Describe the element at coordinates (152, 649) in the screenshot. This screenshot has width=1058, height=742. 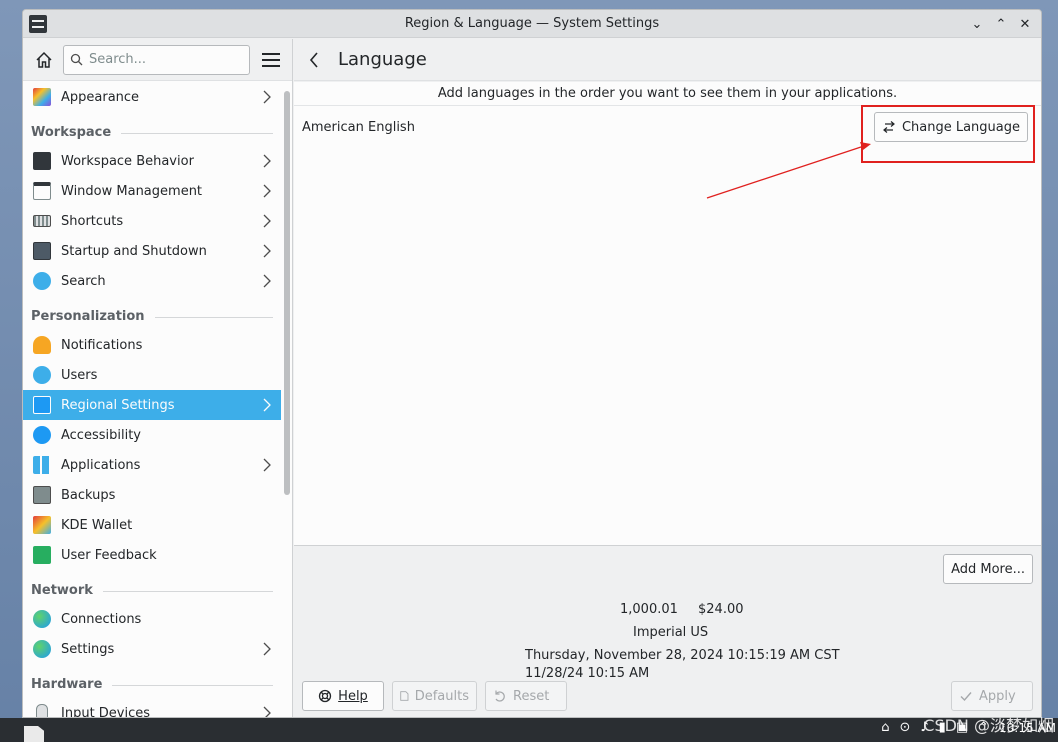
I see `sidebar-item-settings: Settings` at that location.